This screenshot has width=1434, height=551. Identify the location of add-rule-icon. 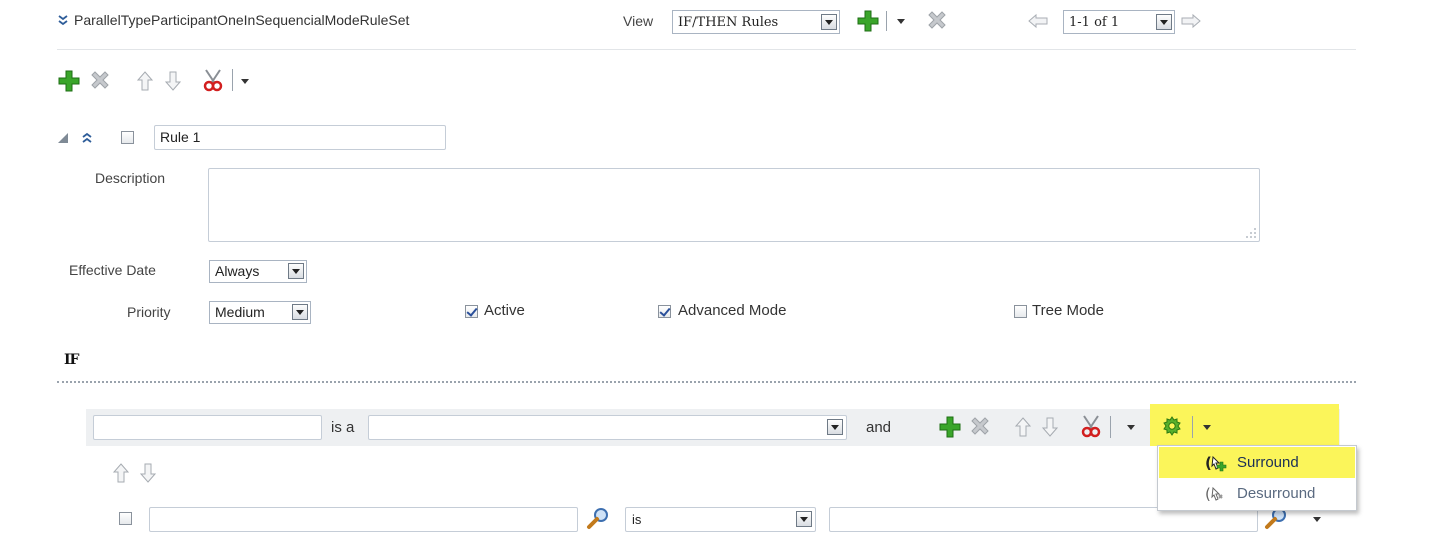
(868, 21).